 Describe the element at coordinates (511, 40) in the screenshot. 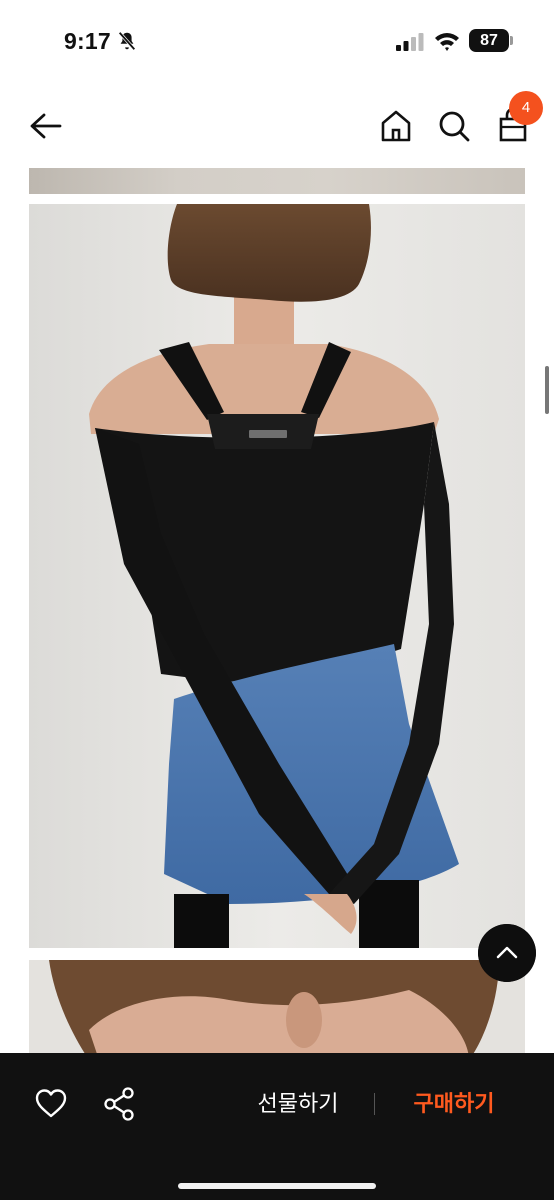

I see `battery-cap` at that location.